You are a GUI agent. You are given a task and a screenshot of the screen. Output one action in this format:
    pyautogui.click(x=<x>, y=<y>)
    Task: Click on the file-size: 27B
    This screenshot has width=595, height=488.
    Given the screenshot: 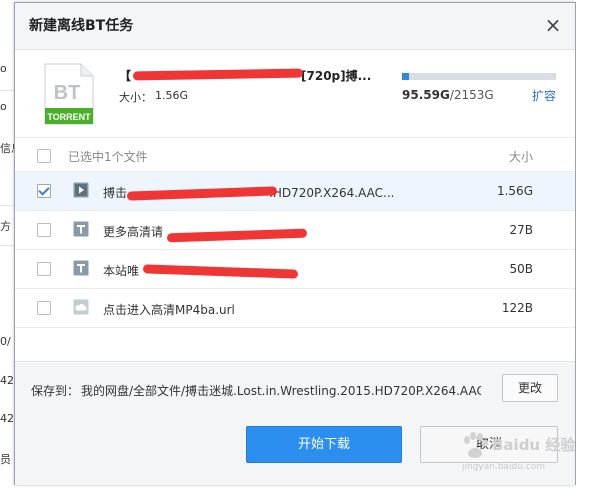 What is the action you would take?
    pyautogui.click(x=521, y=230)
    